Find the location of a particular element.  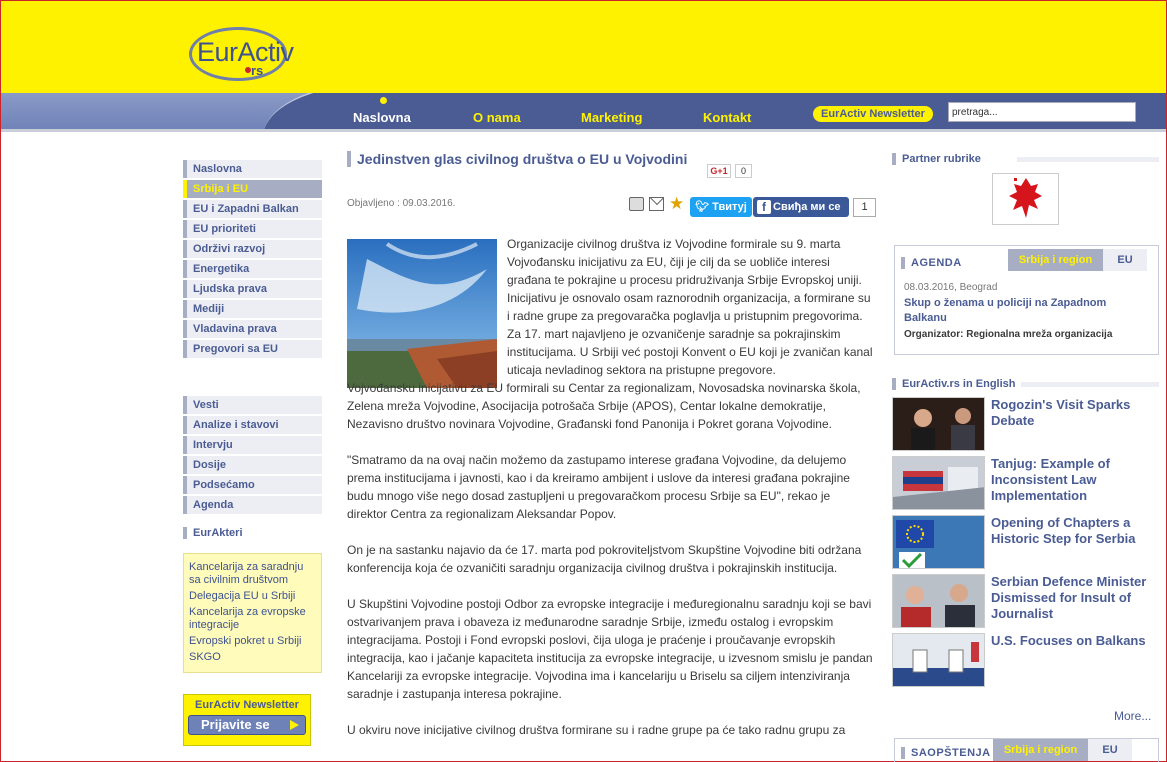

twitter-bird-icon: 🐦︎ is located at coordinates (702, 207).